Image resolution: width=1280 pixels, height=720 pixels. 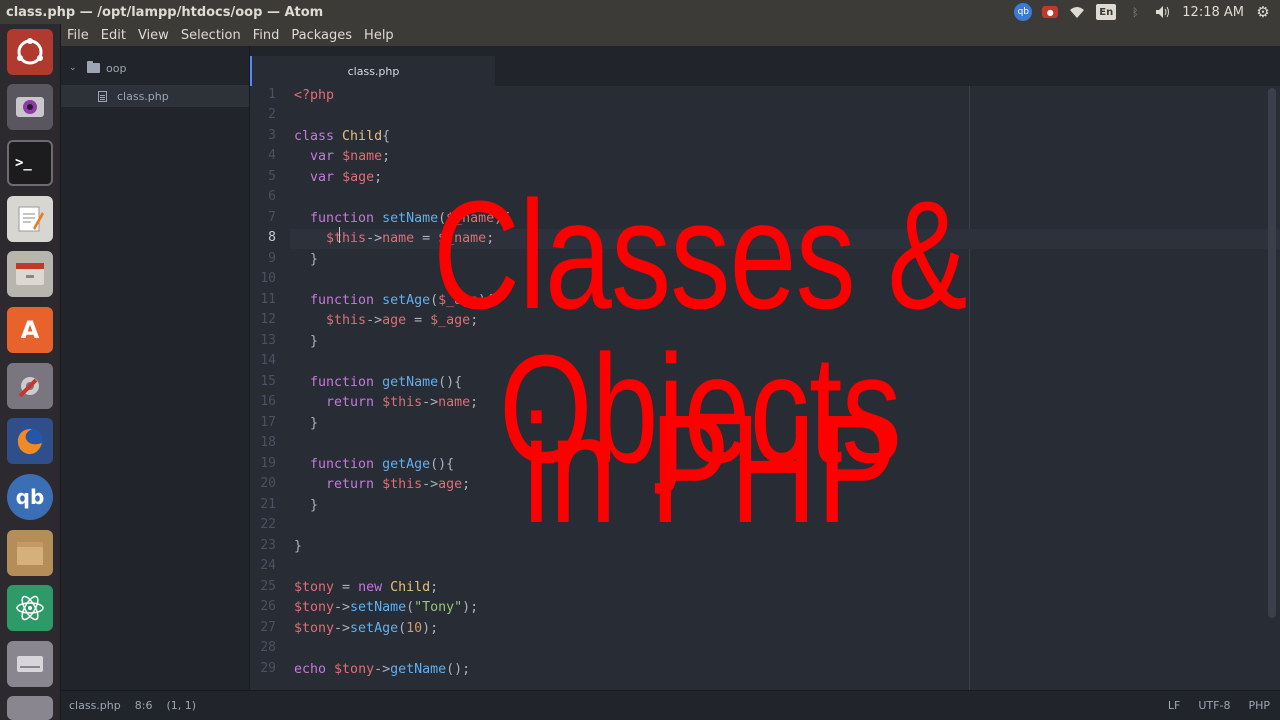 I want to click on menu-view: View, so click(x=153, y=35).